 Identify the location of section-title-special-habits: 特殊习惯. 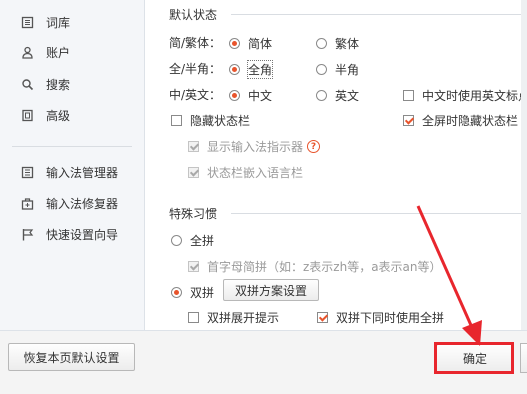
(193, 214).